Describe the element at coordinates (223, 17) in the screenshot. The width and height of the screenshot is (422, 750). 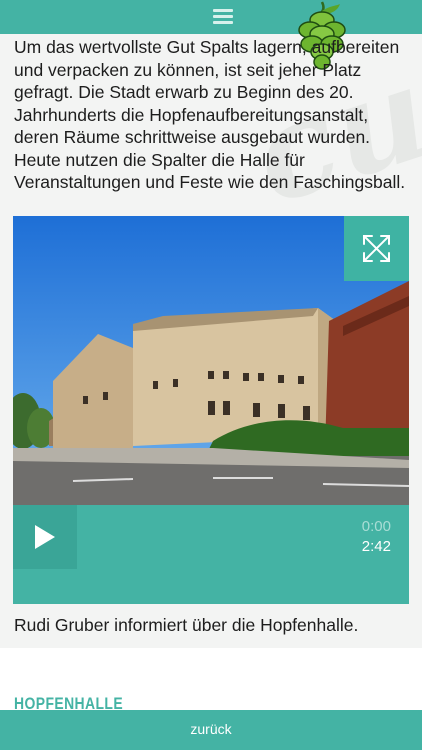
I see `hamburger-menu-icon` at that location.